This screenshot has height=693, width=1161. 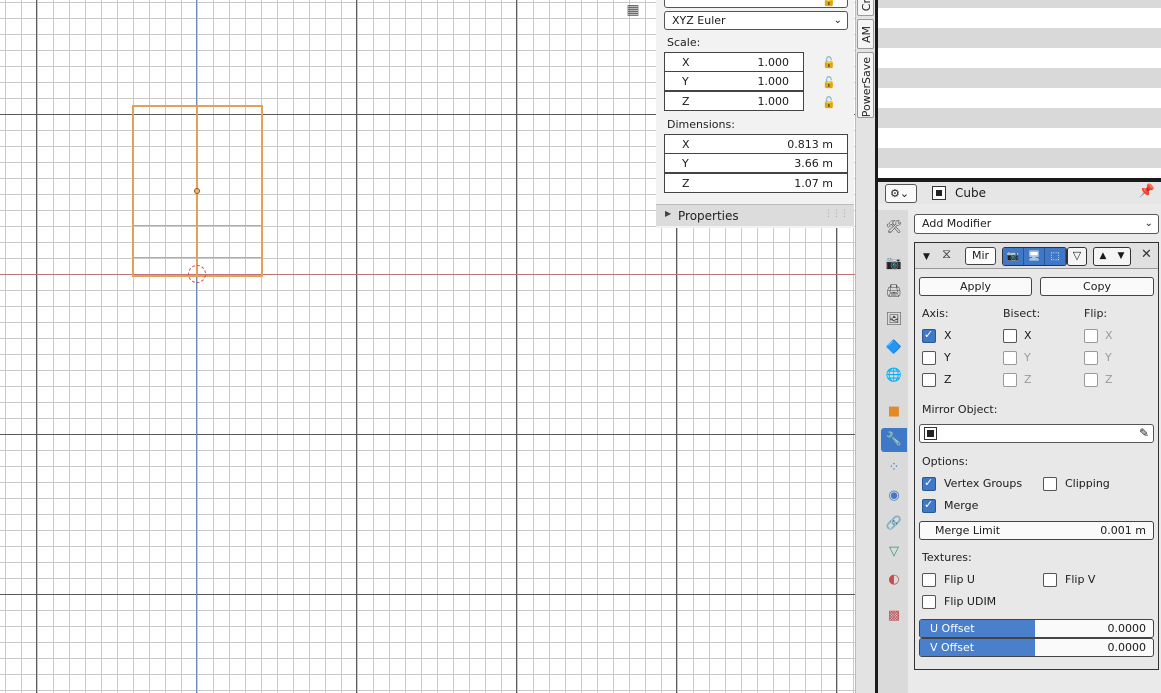 I want to click on object-name: Cube, so click(x=970, y=193).